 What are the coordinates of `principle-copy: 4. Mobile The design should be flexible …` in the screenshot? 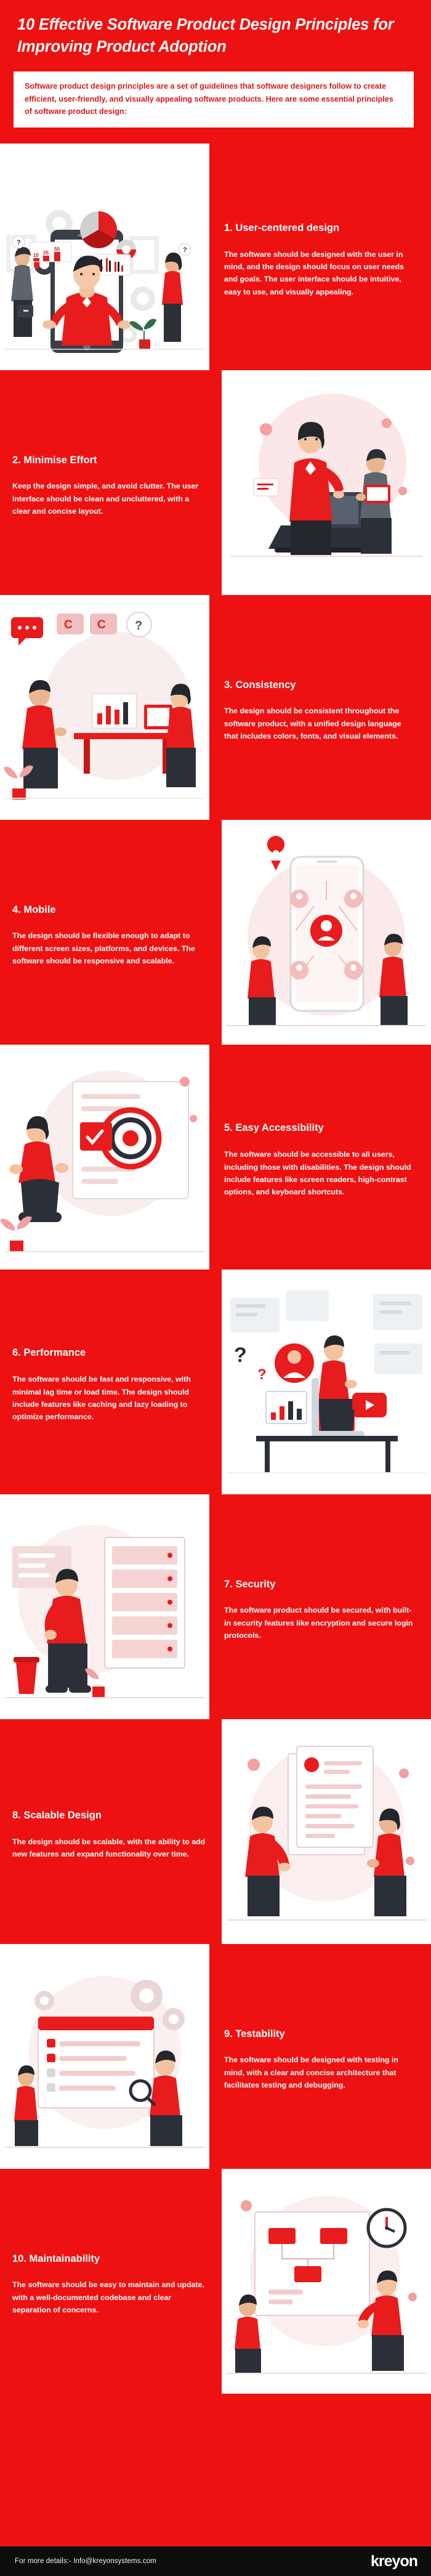 It's located at (111, 932).